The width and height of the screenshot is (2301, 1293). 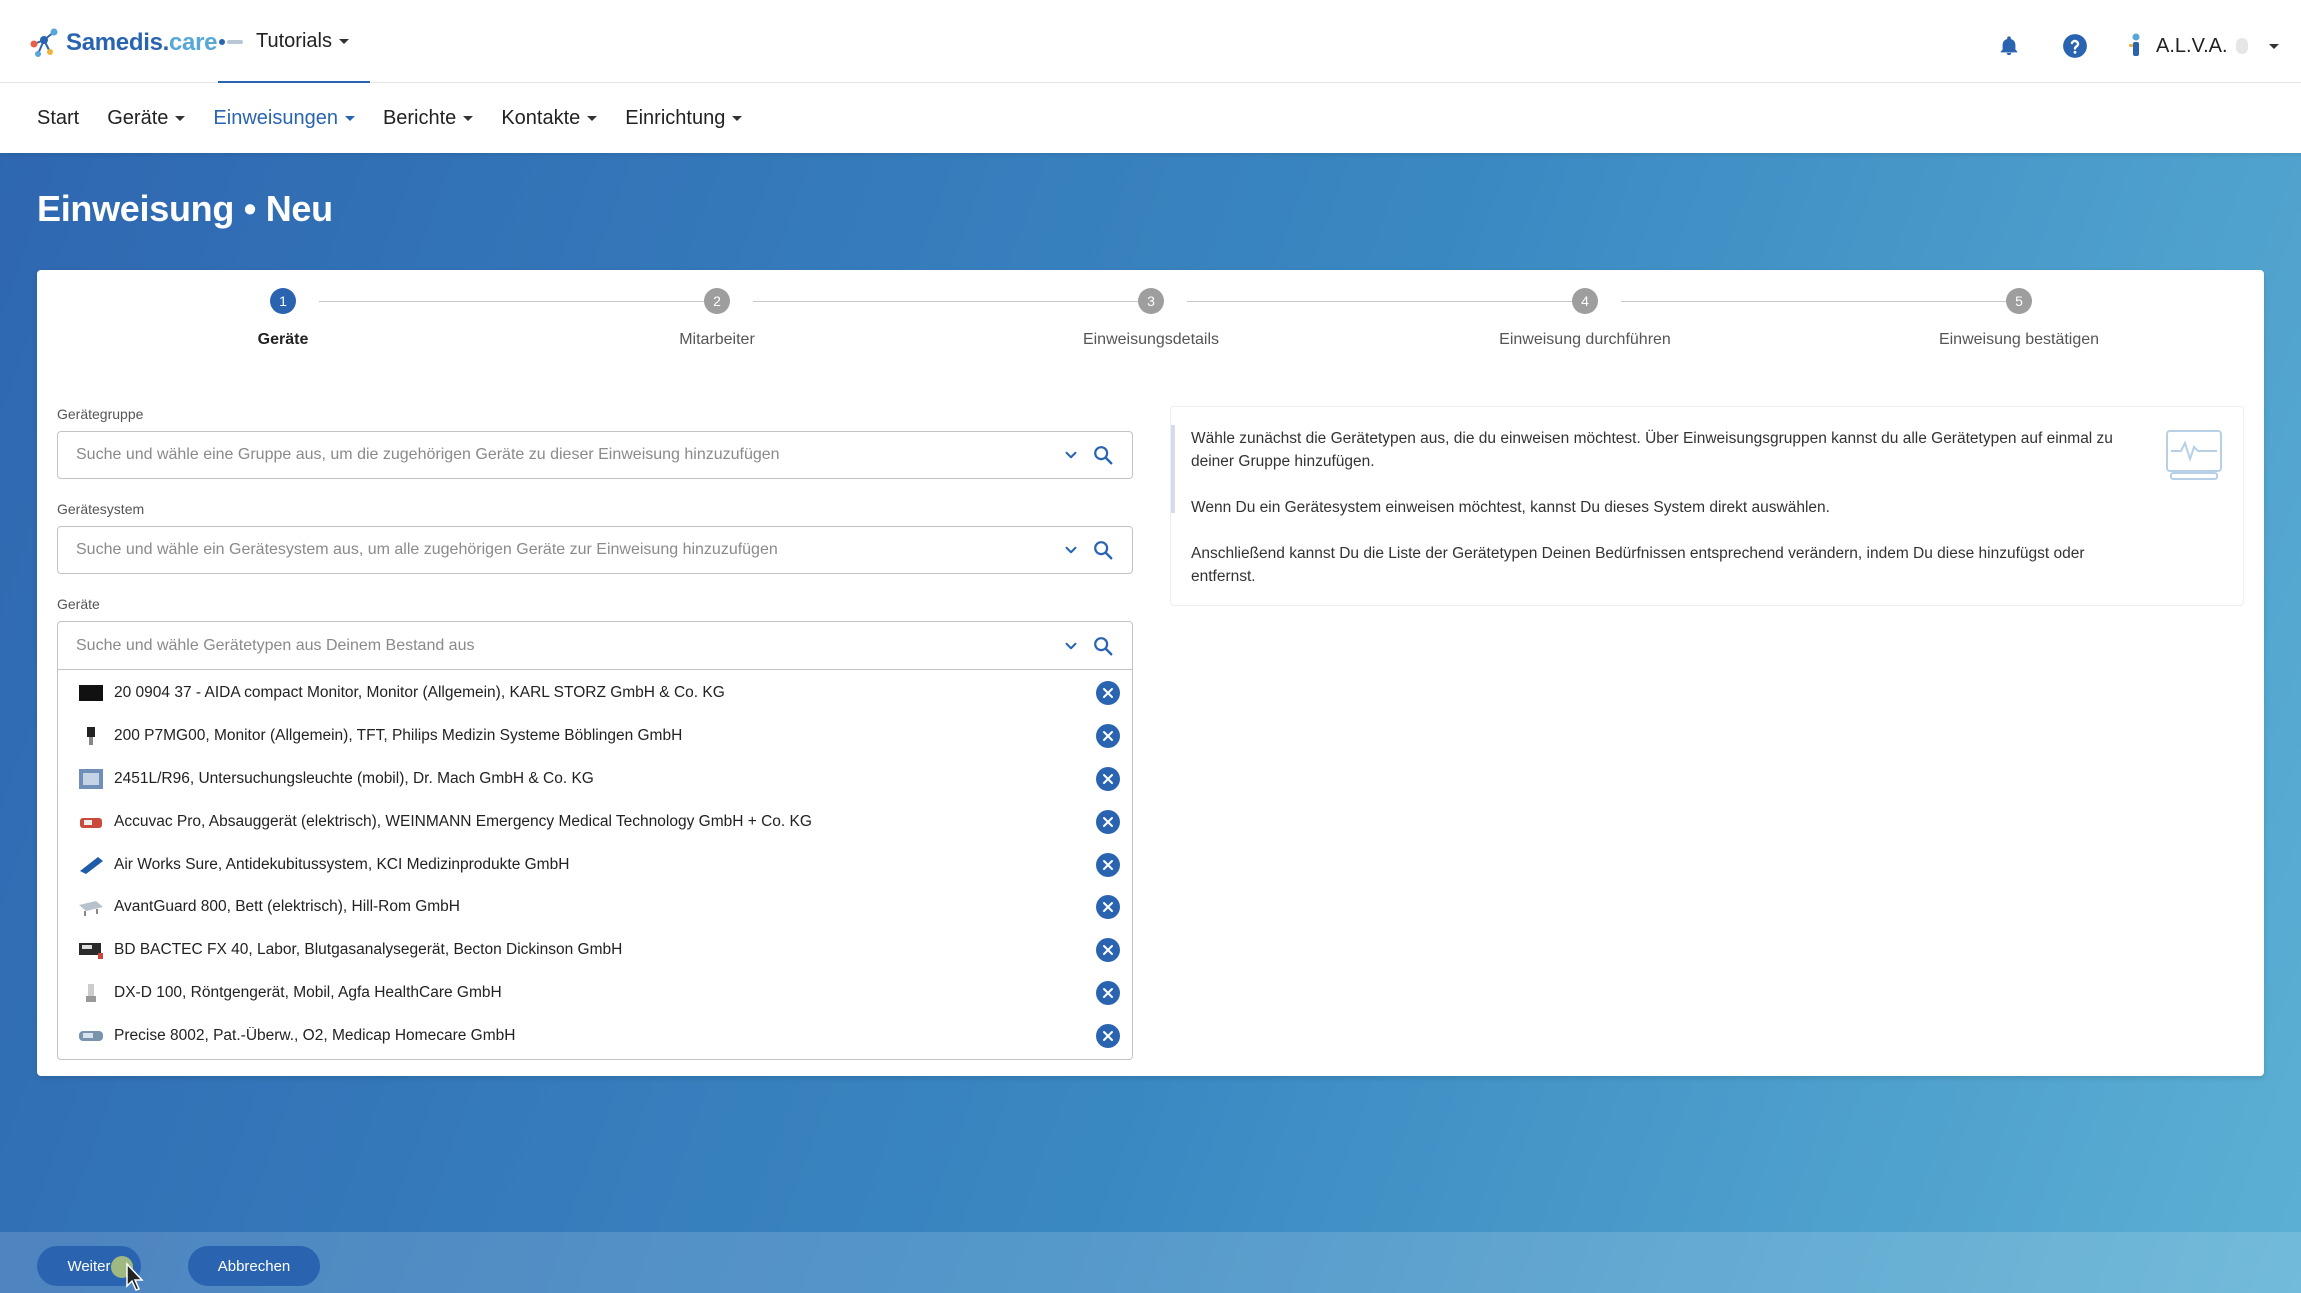 I want to click on user-status-indicator, so click(x=2241, y=46).